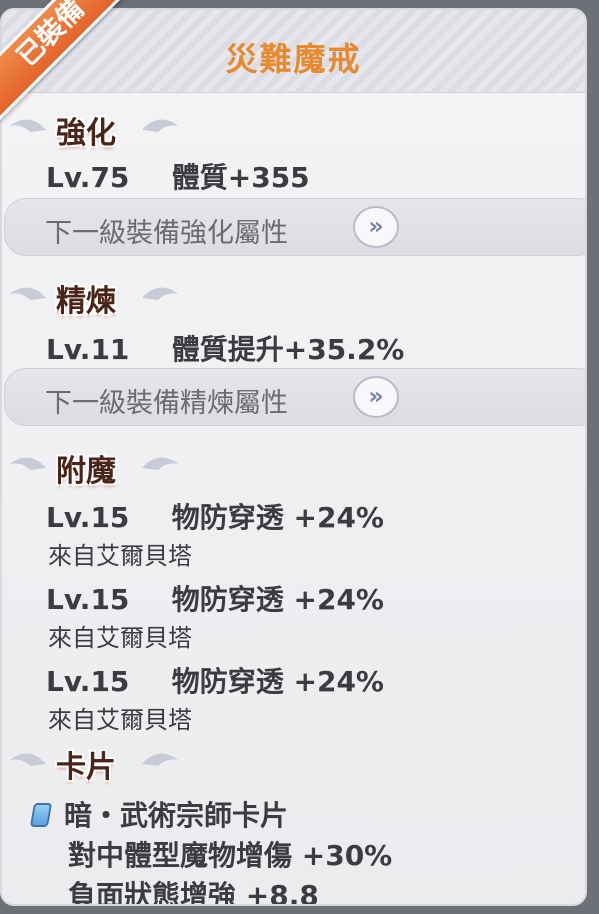 The width and height of the screenshot is (599, 914). What do you see at coordinates (86, 471) in the screenshot?
I see `enchant-heading: 附魔` at bounding box center [86, 471].